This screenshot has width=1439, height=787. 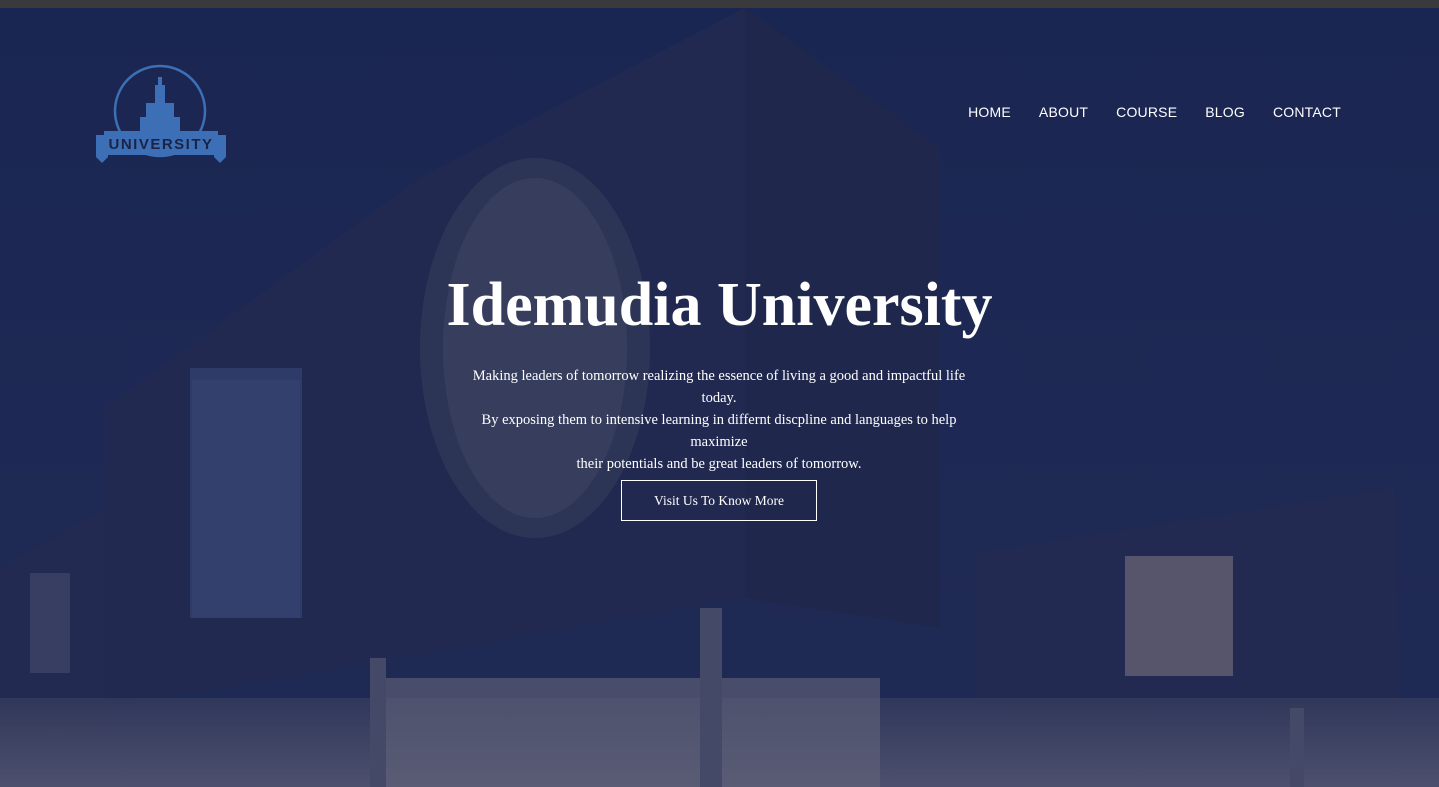 What do you see at coordinates (1307, 112) in the screenshot?
I see `nav-contact-link: CONTACT` at bounding box center [1307, 112].